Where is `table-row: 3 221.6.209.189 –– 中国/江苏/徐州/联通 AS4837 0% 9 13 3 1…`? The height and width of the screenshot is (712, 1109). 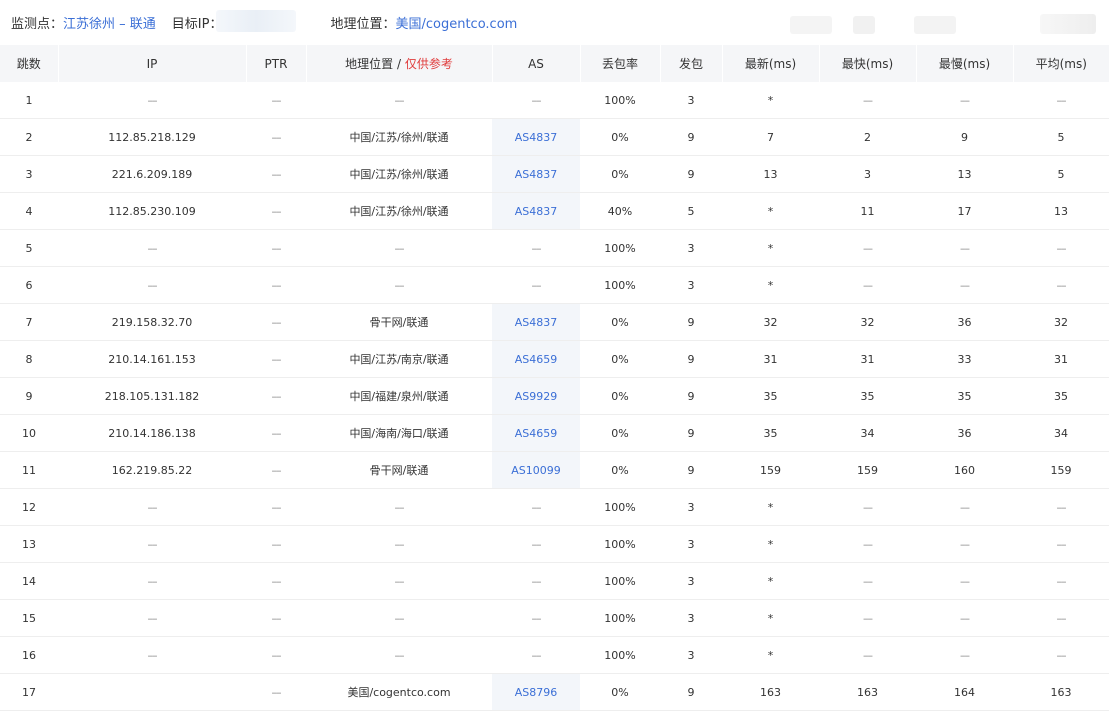 table-row: 3 221.6.209.189 –– 中国/江苏/徐州/联通 AS4837 0% 9 13 3 1… is located at coordinates (554, 174).